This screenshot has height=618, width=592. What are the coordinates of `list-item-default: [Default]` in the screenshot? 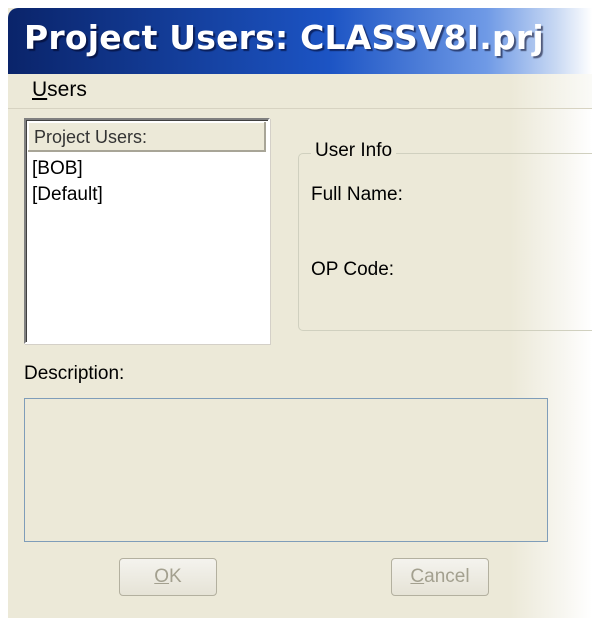 It's located at (147, 195).